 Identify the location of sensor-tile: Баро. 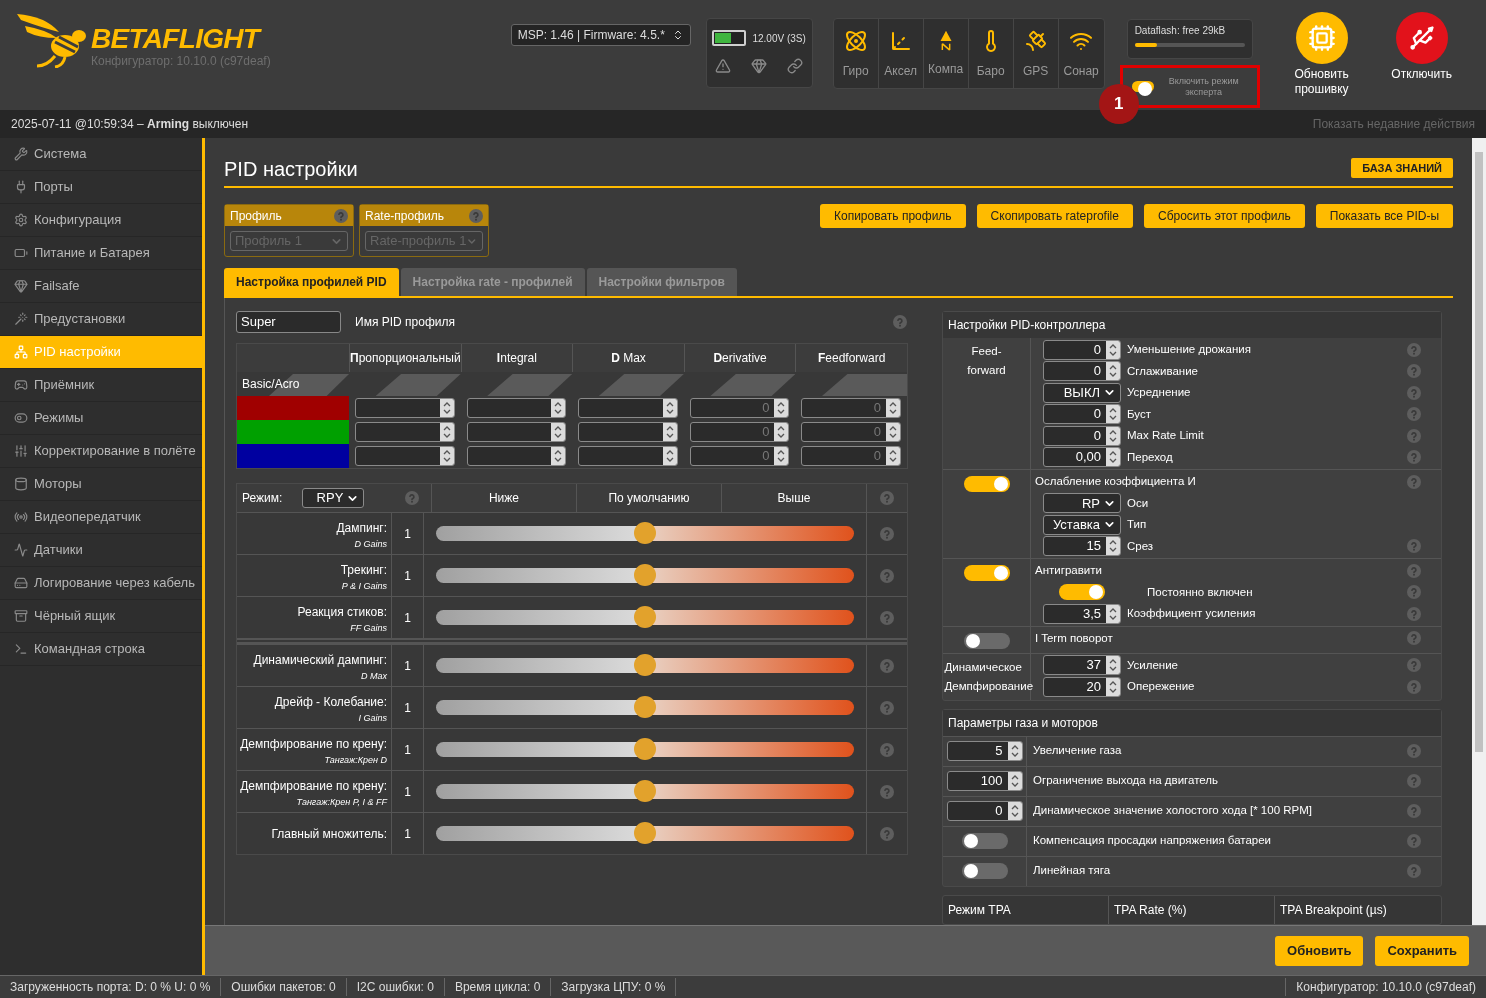
(991, 53).